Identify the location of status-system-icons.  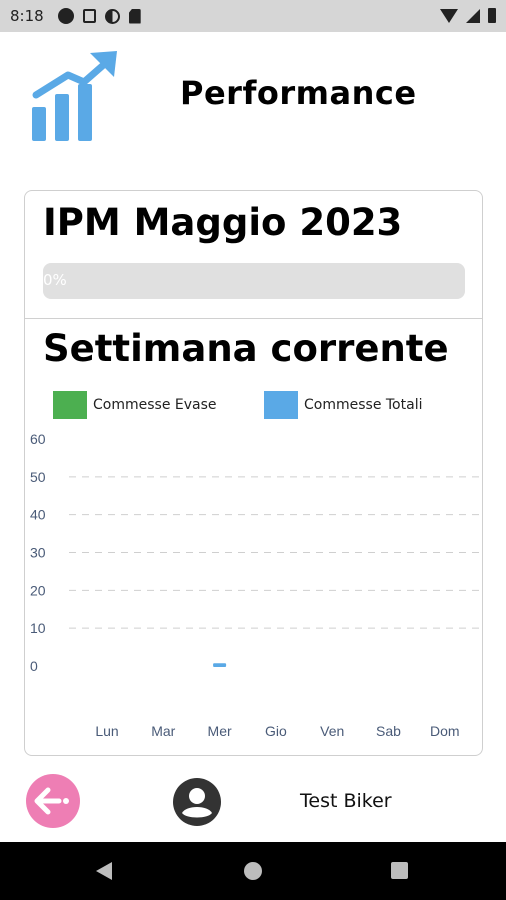
(468, 15).